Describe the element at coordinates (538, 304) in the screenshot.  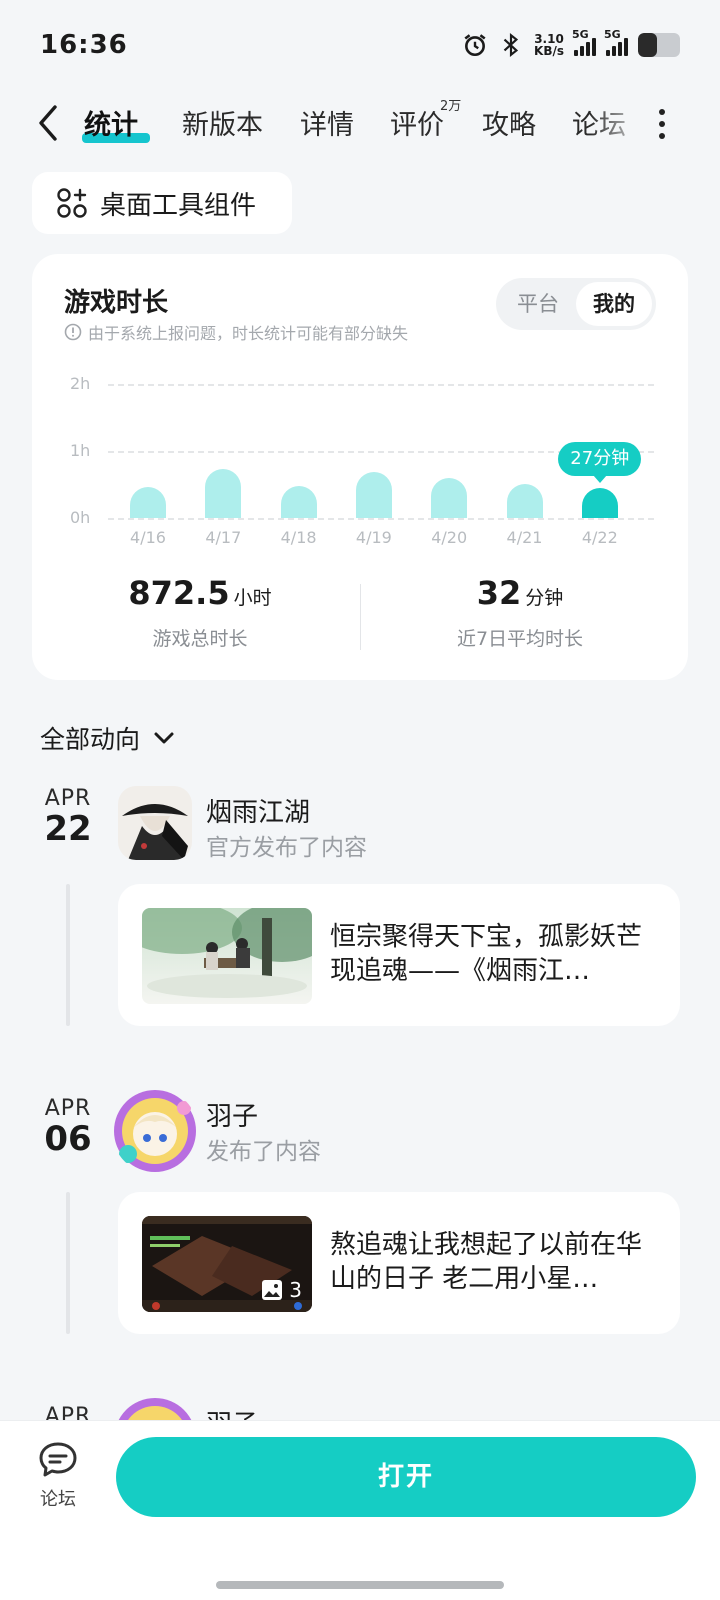
I see `toggle-platform: 平台` at that location.